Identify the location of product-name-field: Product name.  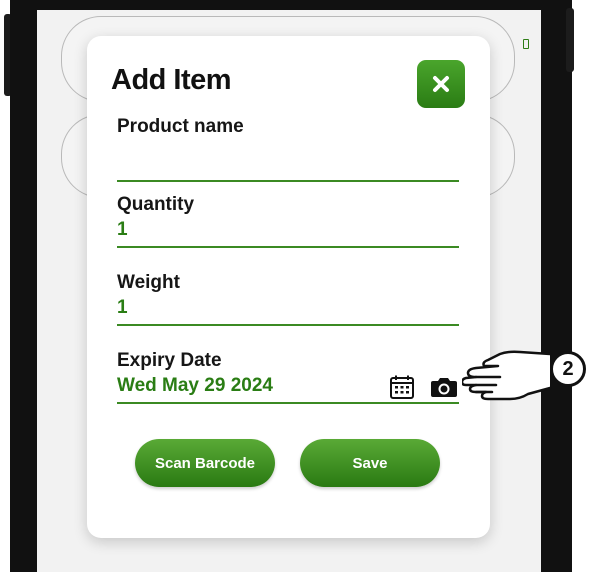
(288, 149).